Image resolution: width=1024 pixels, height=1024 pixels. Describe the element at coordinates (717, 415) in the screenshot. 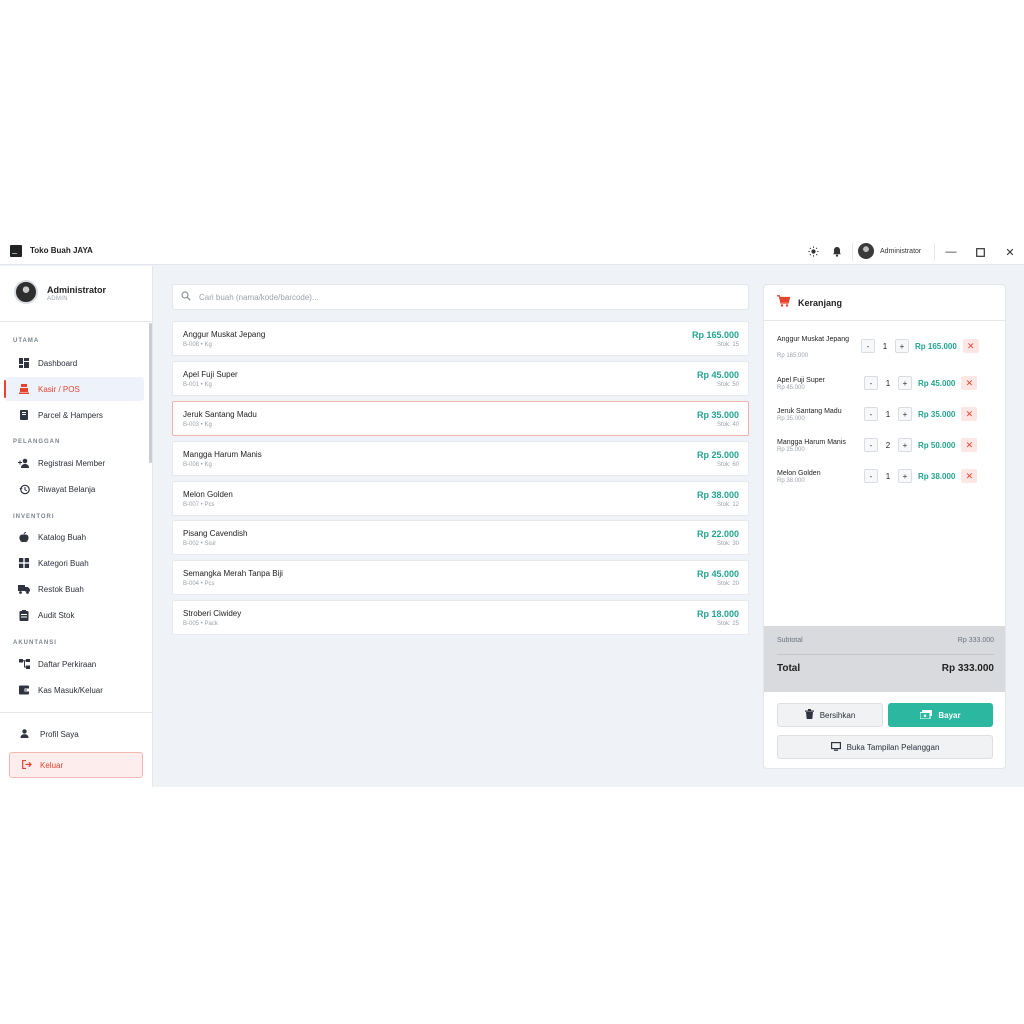

I see `product-price: Rp 35.000` at that location.